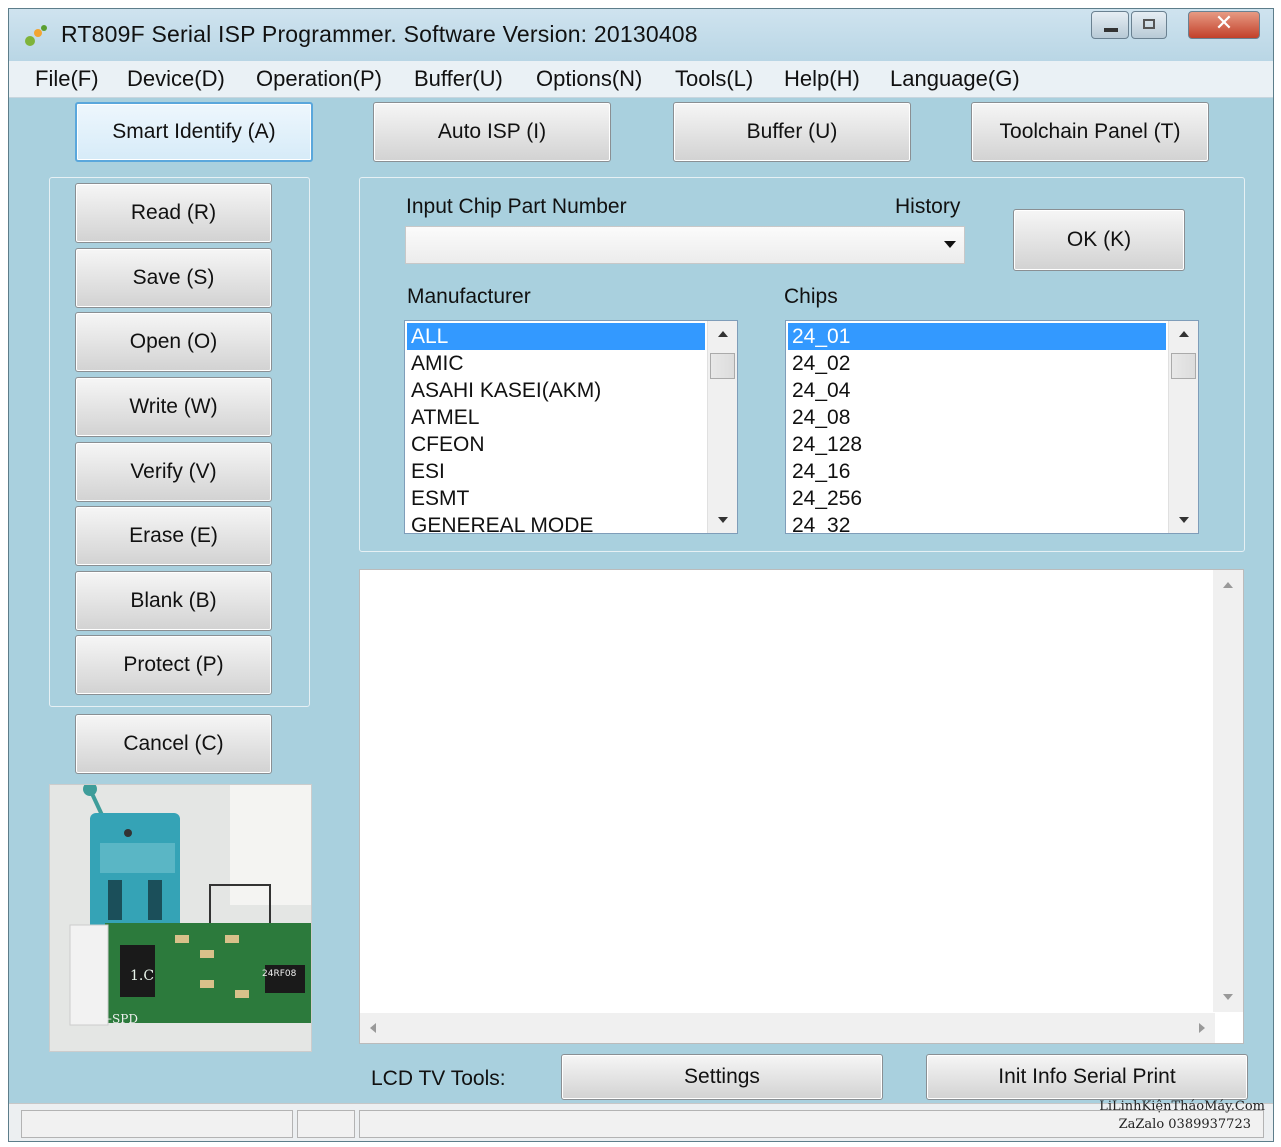 Image resolution: width=1281 pixels, height=1147 pixels. Describe the element at coordinates (326, 1124) in the screenshot. I see `status-cell-secondary` at that location.